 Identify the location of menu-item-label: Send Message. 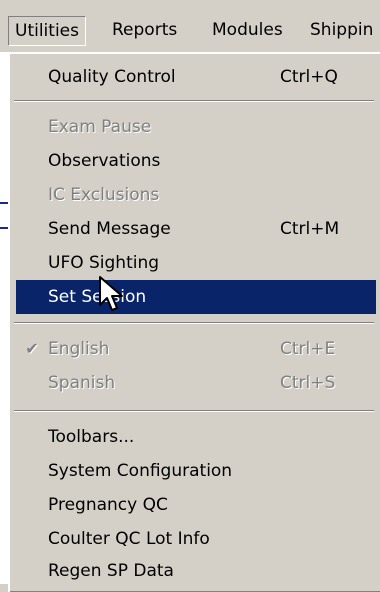
(109, 229).